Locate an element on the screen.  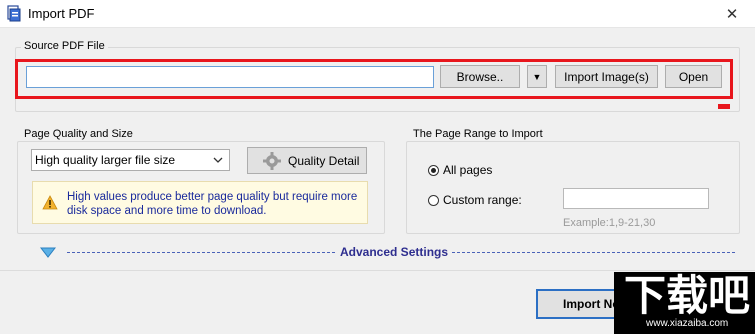
chevron-down-icon is located at coordinates (218, 160).